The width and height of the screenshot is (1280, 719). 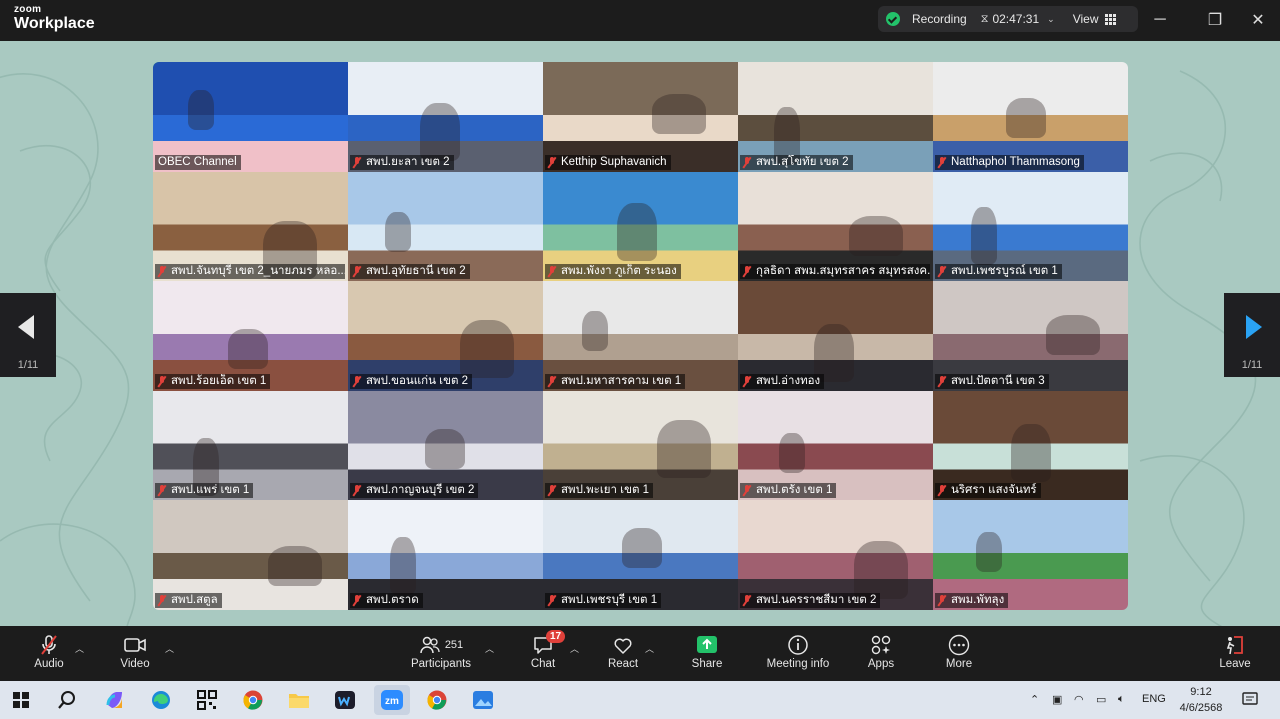 I want to click on participant-name: สพป.สุโขทัย เขต 2, so click(x=802, y=161).